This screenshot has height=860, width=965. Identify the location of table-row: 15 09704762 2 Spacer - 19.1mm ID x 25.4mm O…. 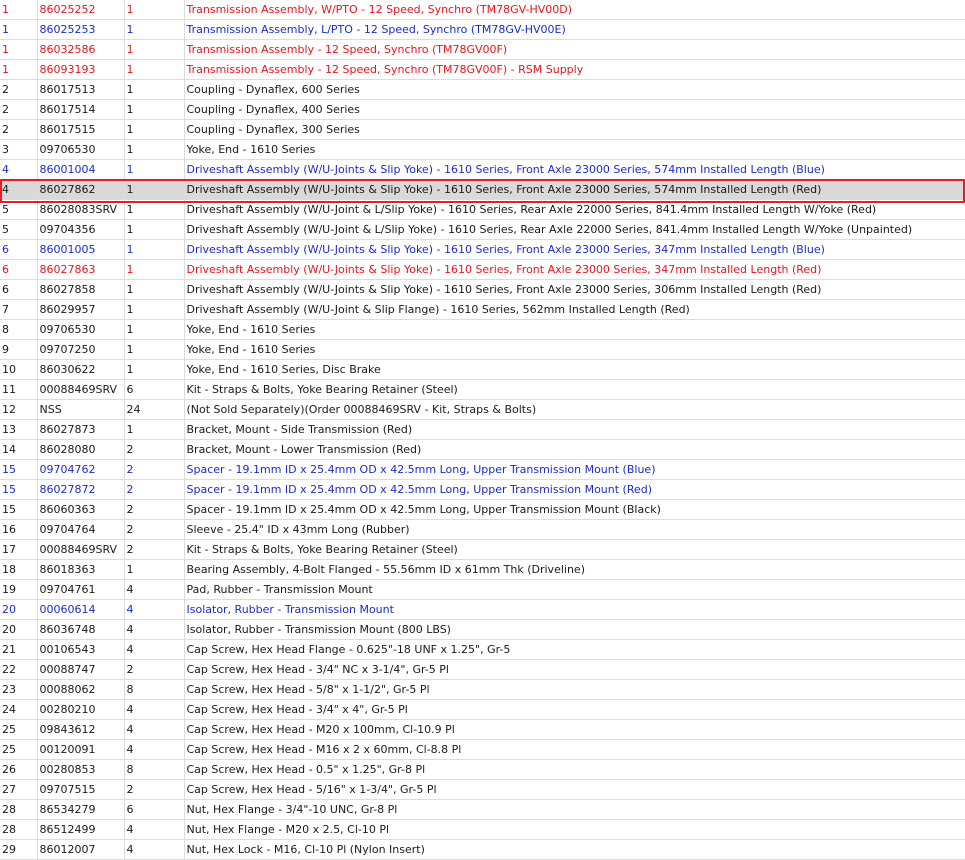
(482, 469).